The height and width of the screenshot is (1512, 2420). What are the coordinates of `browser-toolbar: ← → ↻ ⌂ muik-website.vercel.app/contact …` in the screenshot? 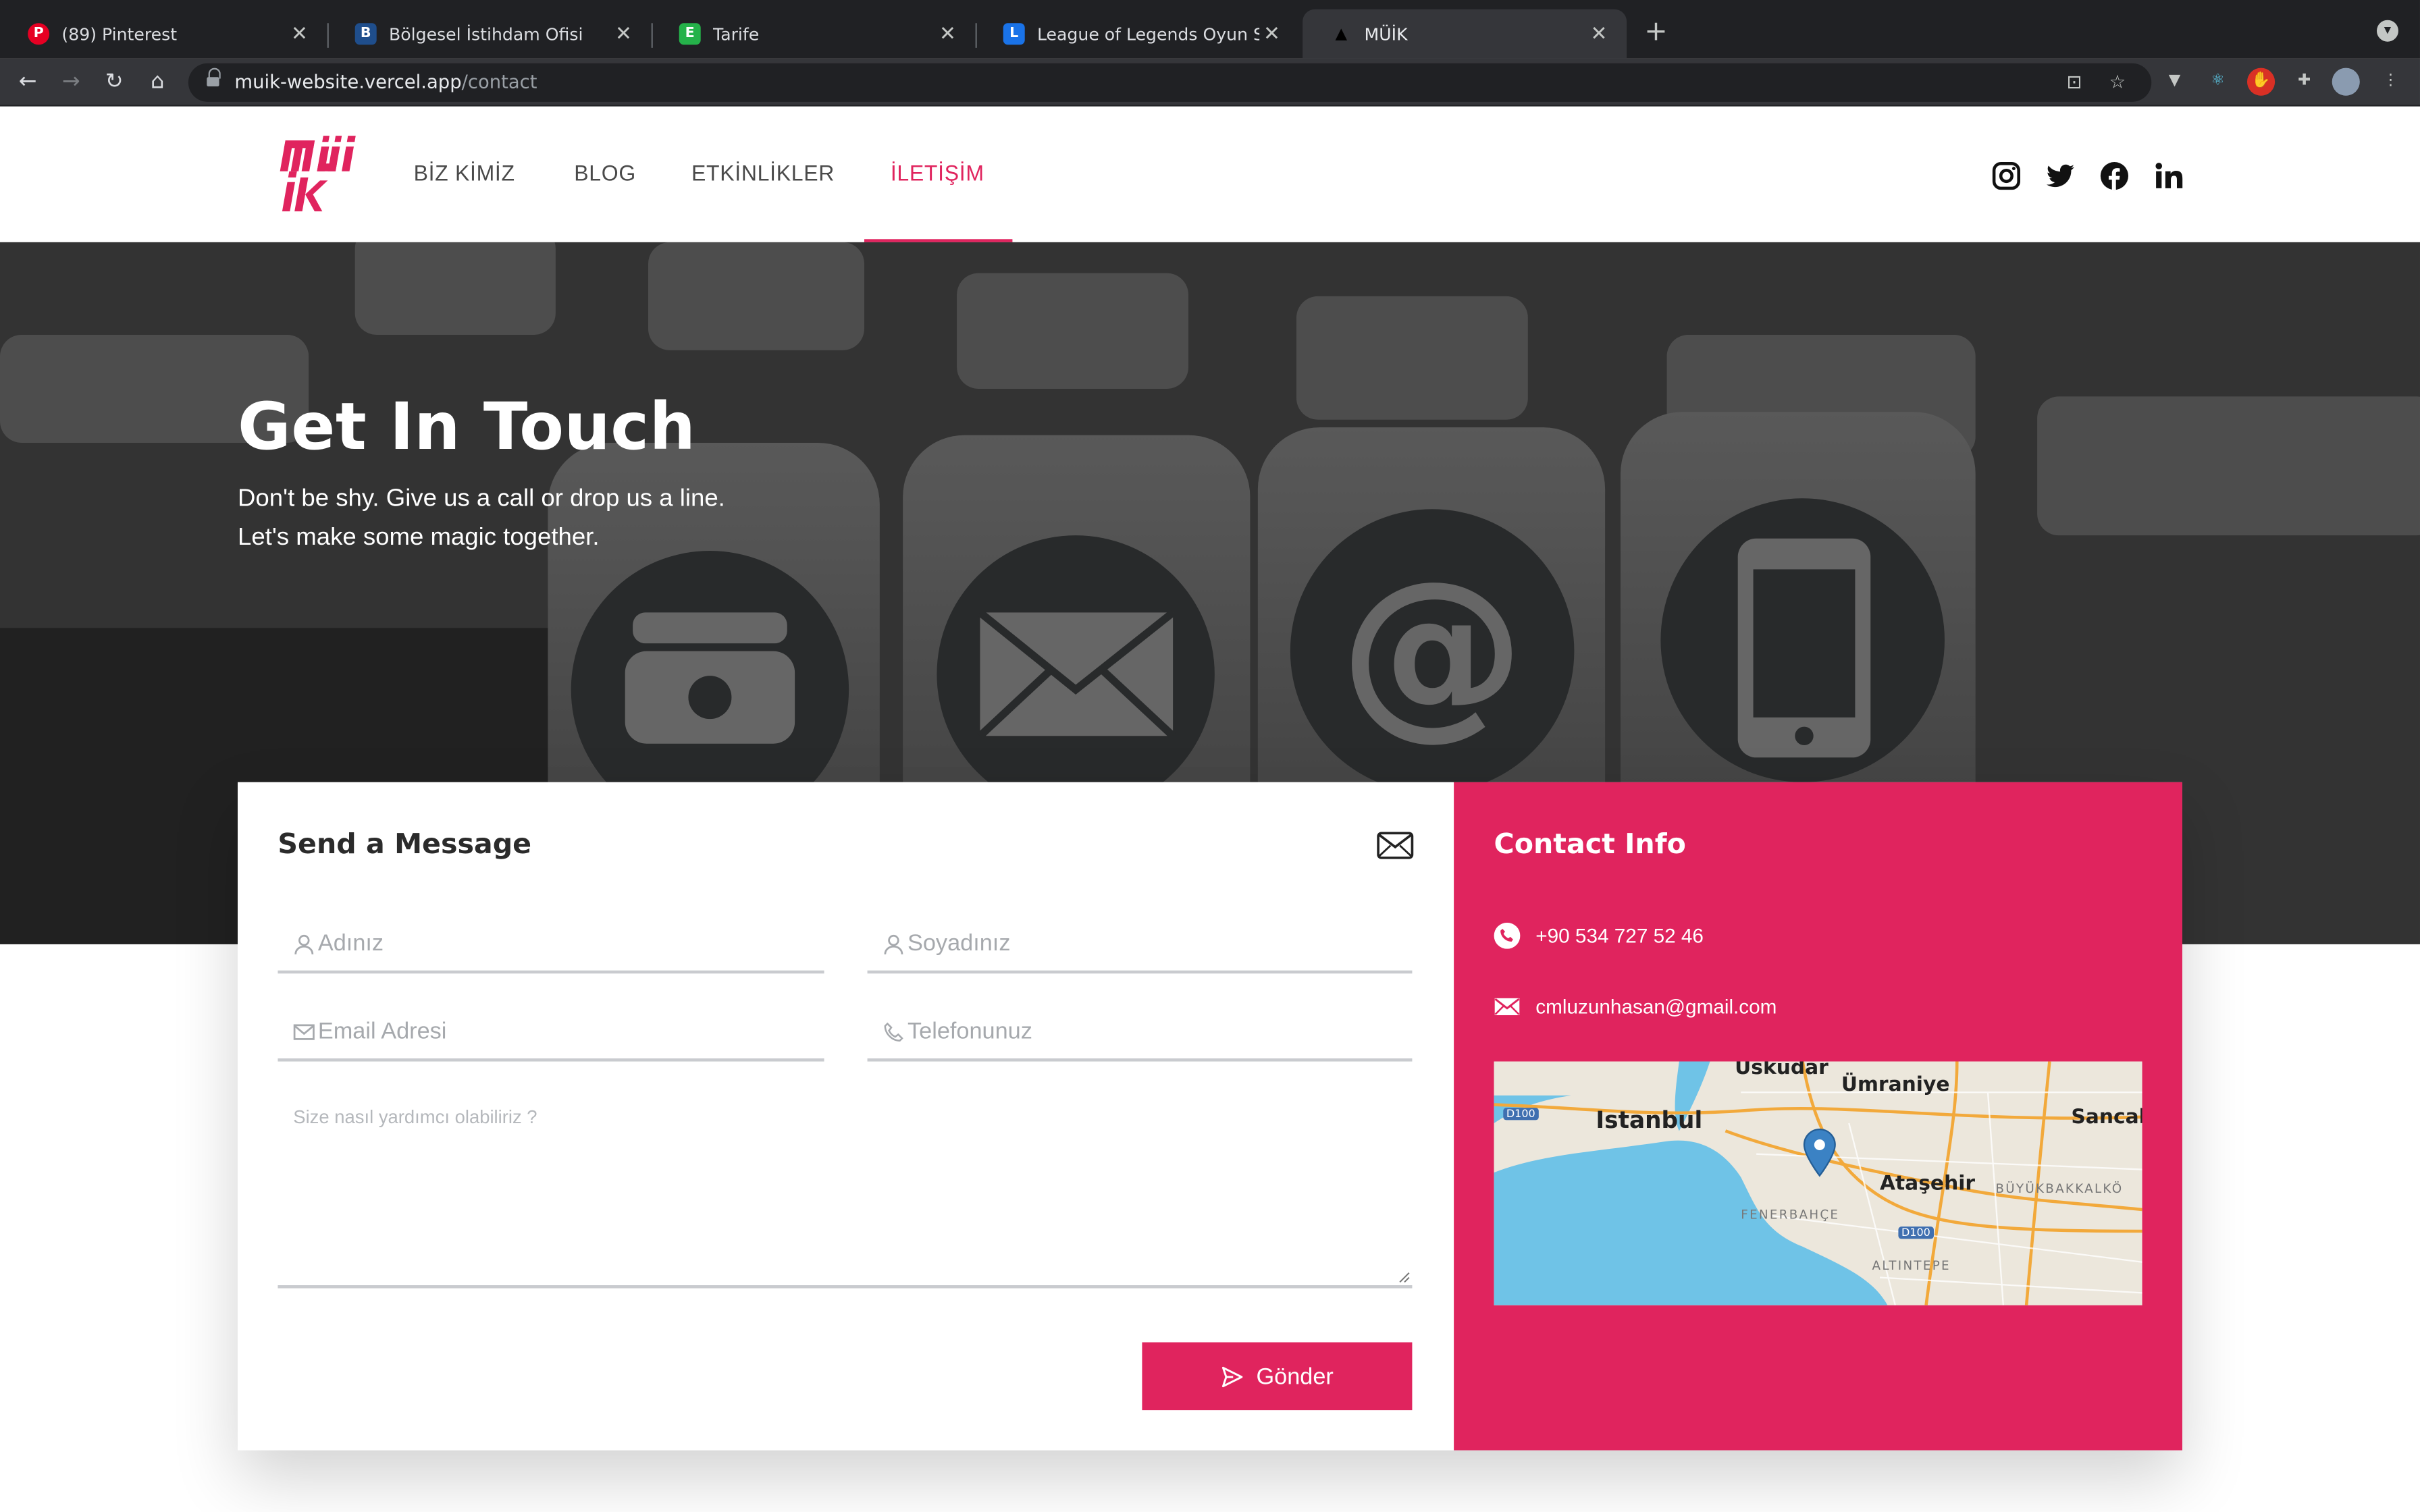 It's located at (1210, 82).